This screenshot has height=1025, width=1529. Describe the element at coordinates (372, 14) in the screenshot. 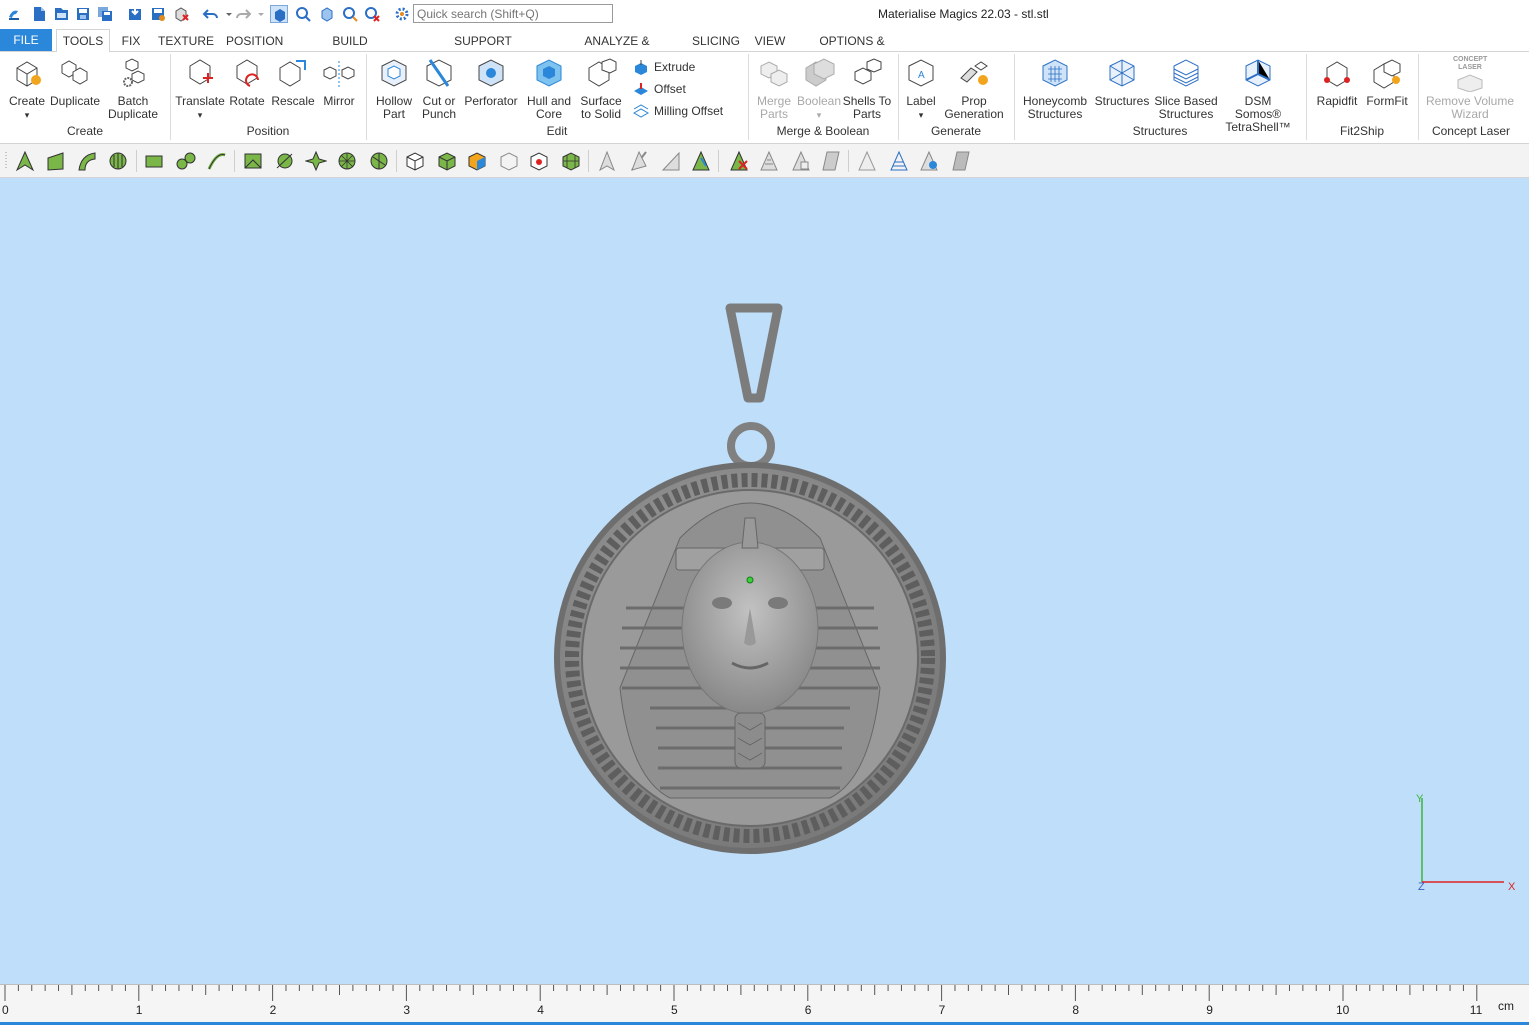

I see `zoom-reset-icon` at that location.